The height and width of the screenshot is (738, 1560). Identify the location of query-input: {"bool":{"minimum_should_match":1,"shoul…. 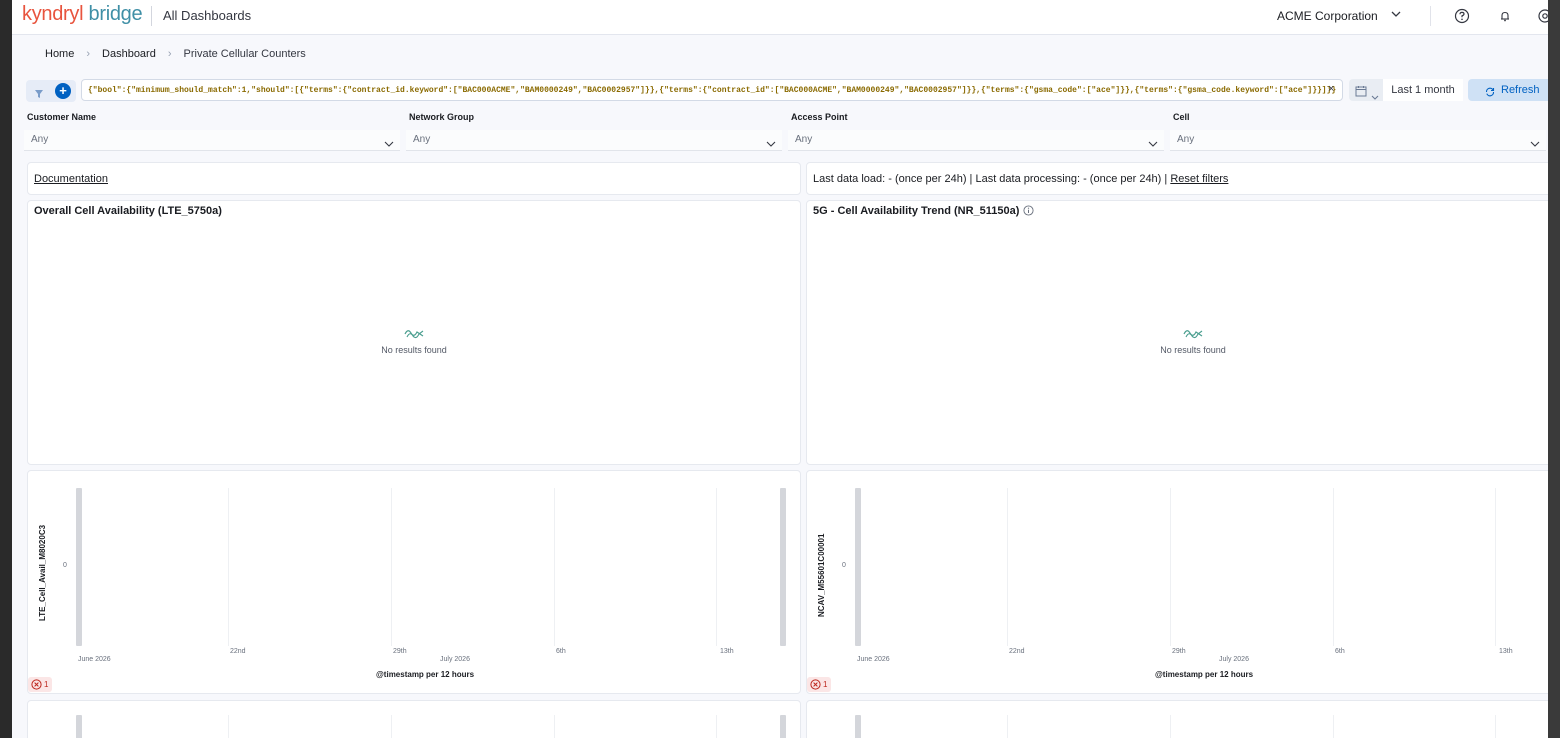
(712, 90).